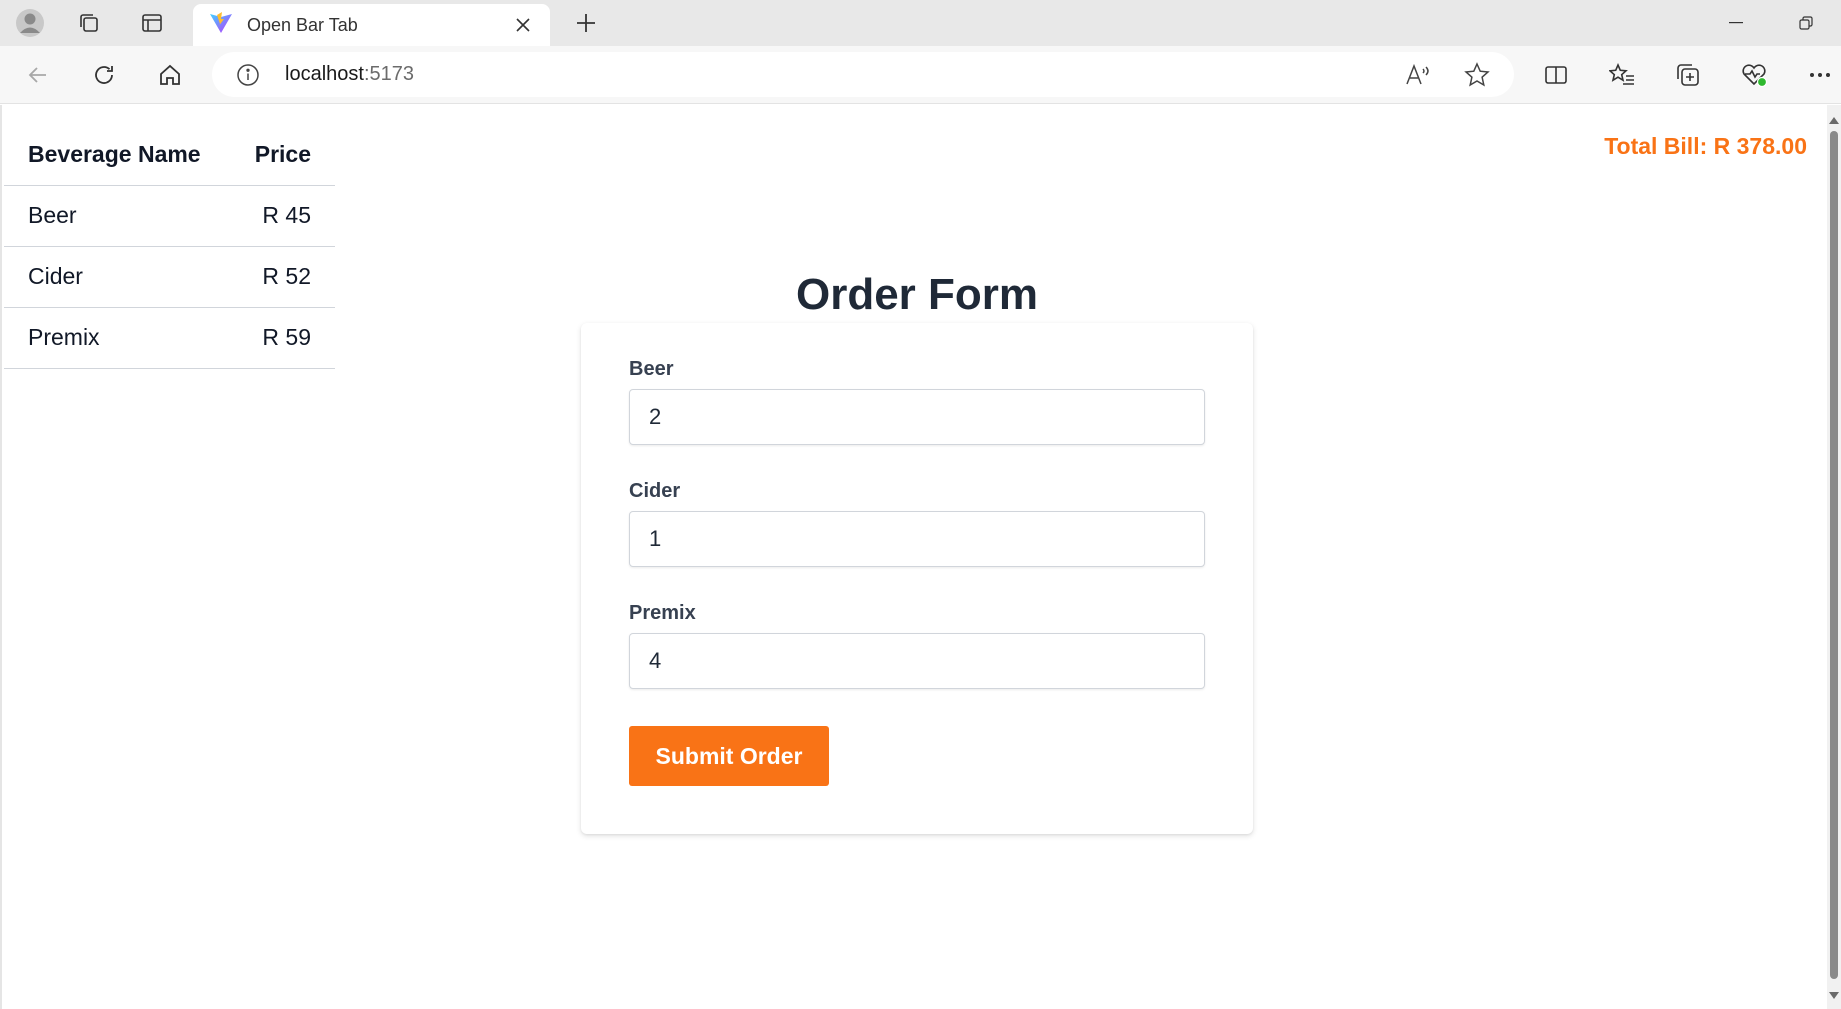  I want to click on url-text: localhost:5173, so click(349, 74).